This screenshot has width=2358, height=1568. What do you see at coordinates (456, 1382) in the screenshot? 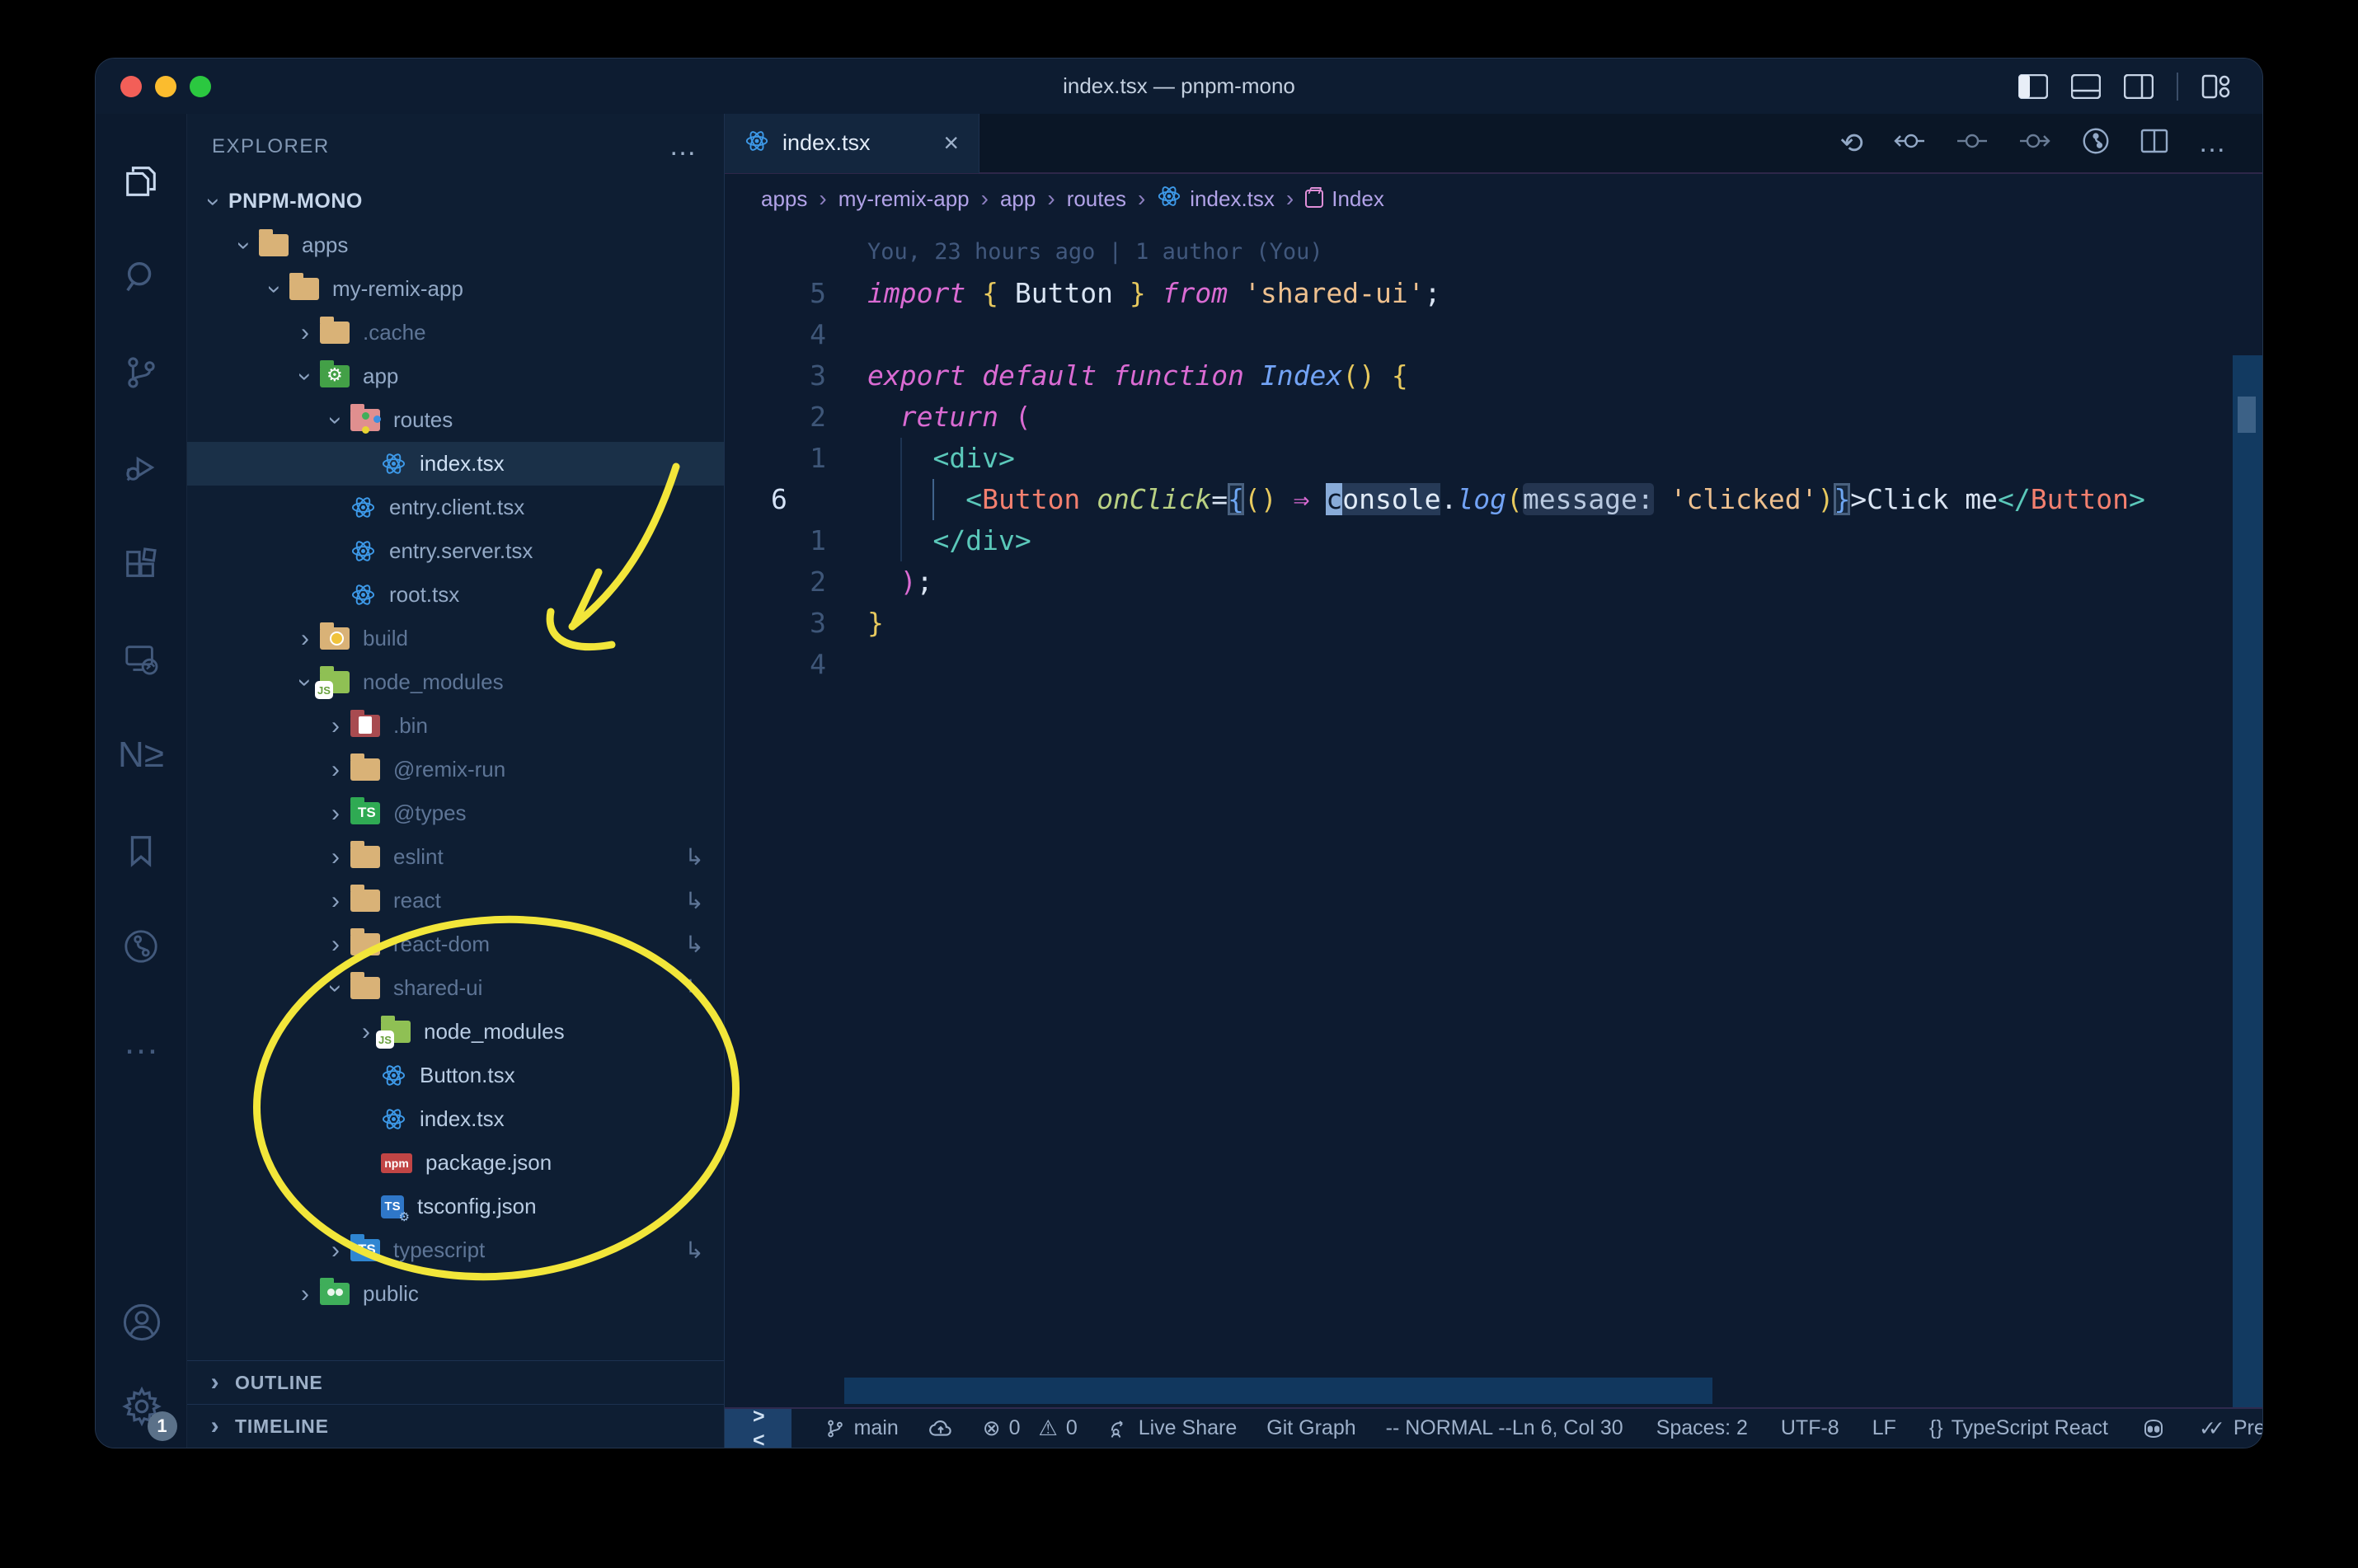
I see `outline-section: › OUTLINE` at bounding box center [456, 1382].